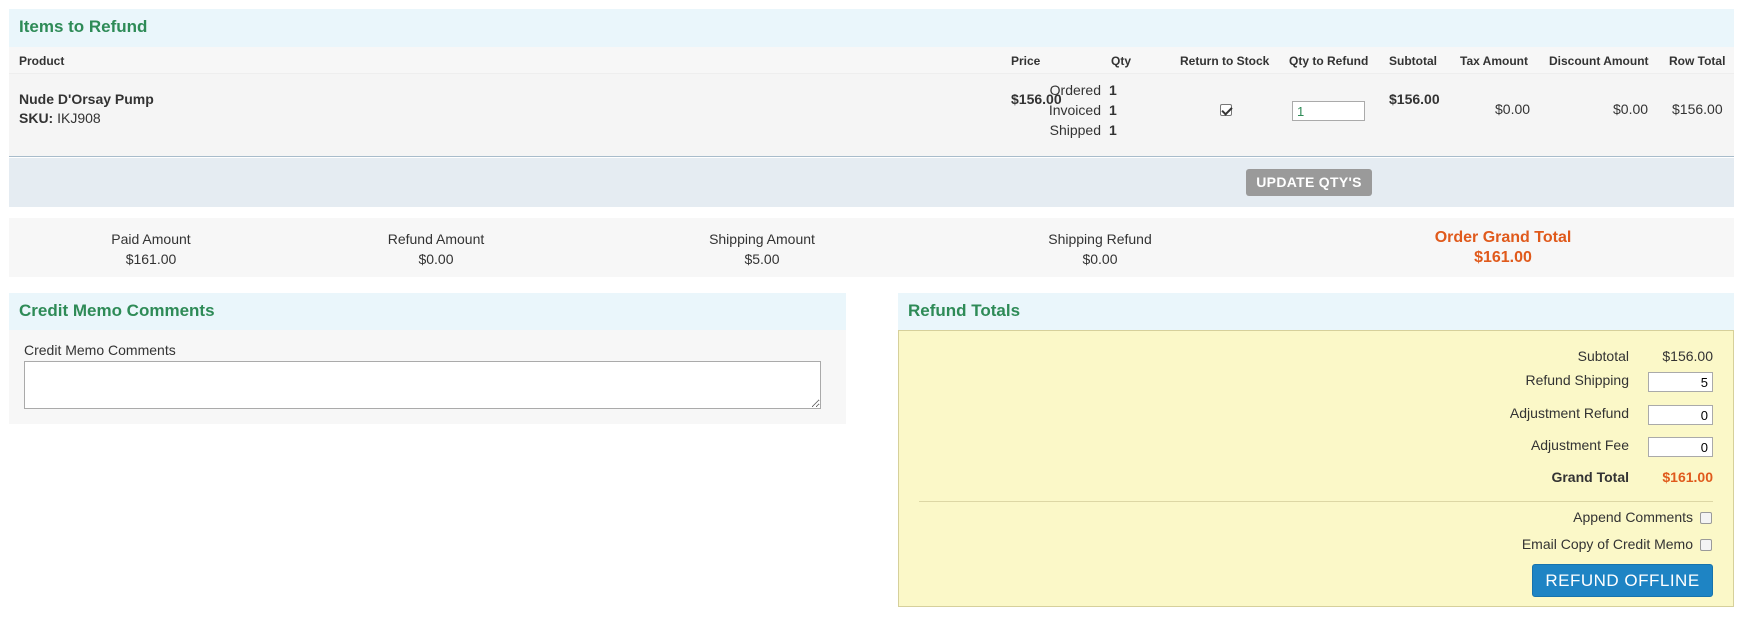 Image resolution: width=1743 pixels, height=618 pixels. I want to click on shipping-refund-value: $0.00, so click(1100, 259).